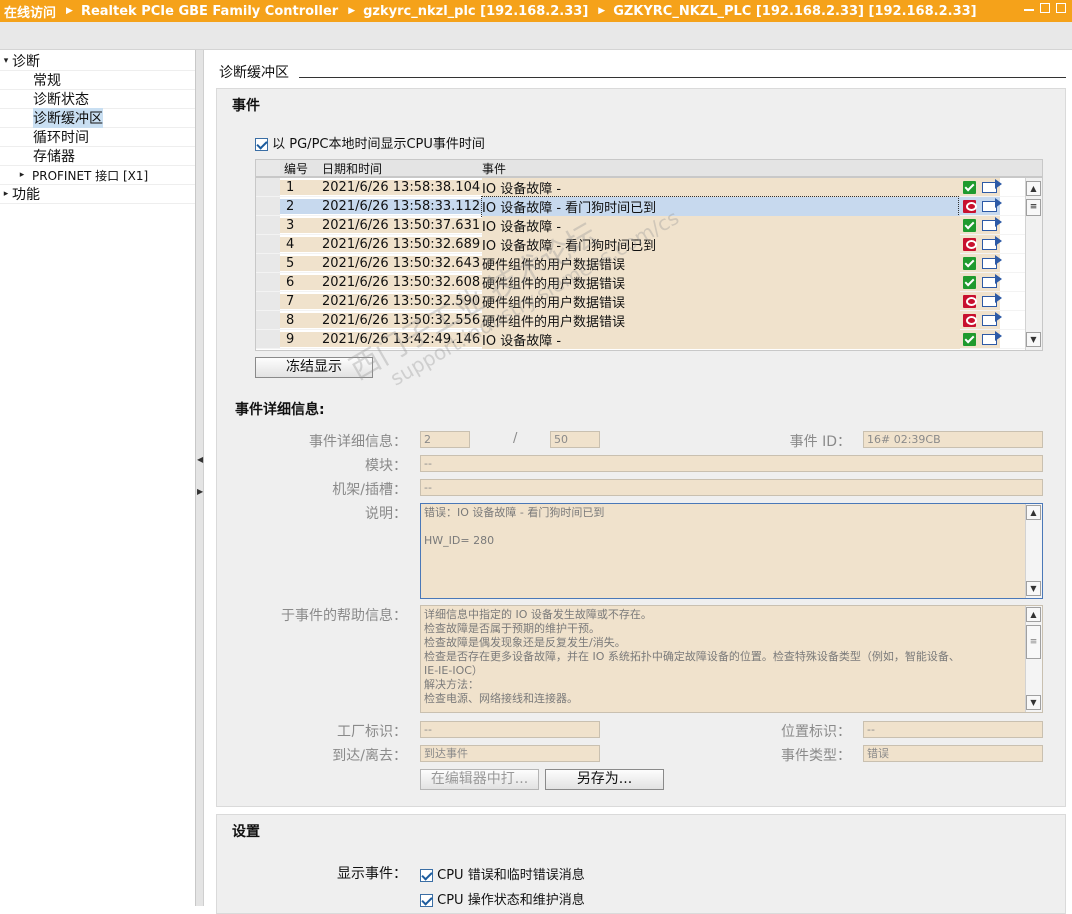 The image size is (1072, 914). I want to click on event-row: 4 2021/6/26 13:50:32.689 IO 设备故障 - 看门狗时间已到, so click(649, 244).